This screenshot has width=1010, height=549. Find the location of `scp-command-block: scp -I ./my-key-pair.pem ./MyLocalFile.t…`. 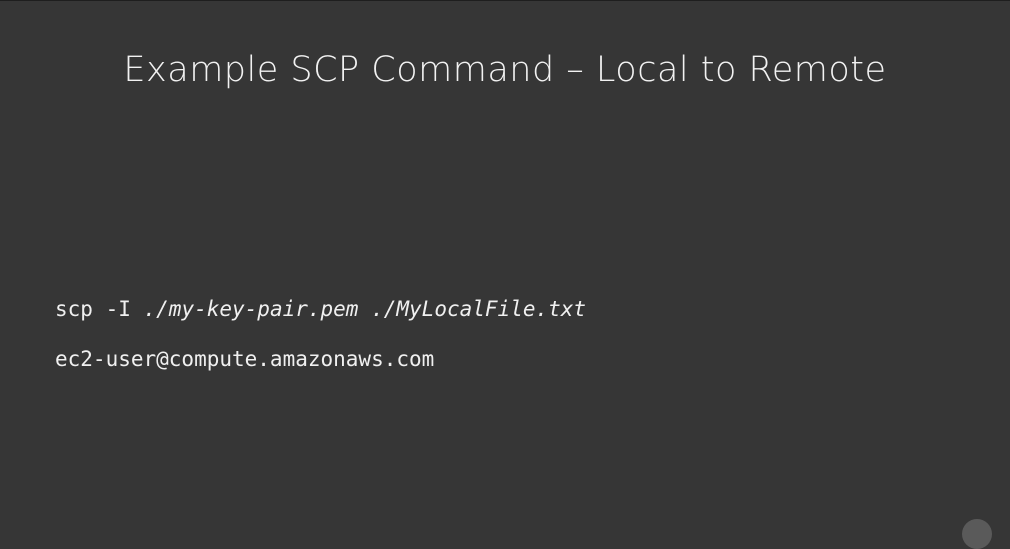

scp-command-block: scp -I ./my-key-pair.pem ./MyLocalFile.t… is located at coordinates (320, 334).